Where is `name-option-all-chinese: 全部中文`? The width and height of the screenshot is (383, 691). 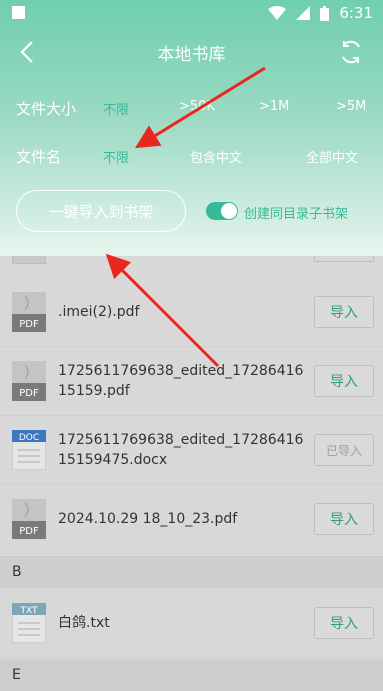
name-option-all-chinese: 全部中文 is located at coordinates (332, 156).